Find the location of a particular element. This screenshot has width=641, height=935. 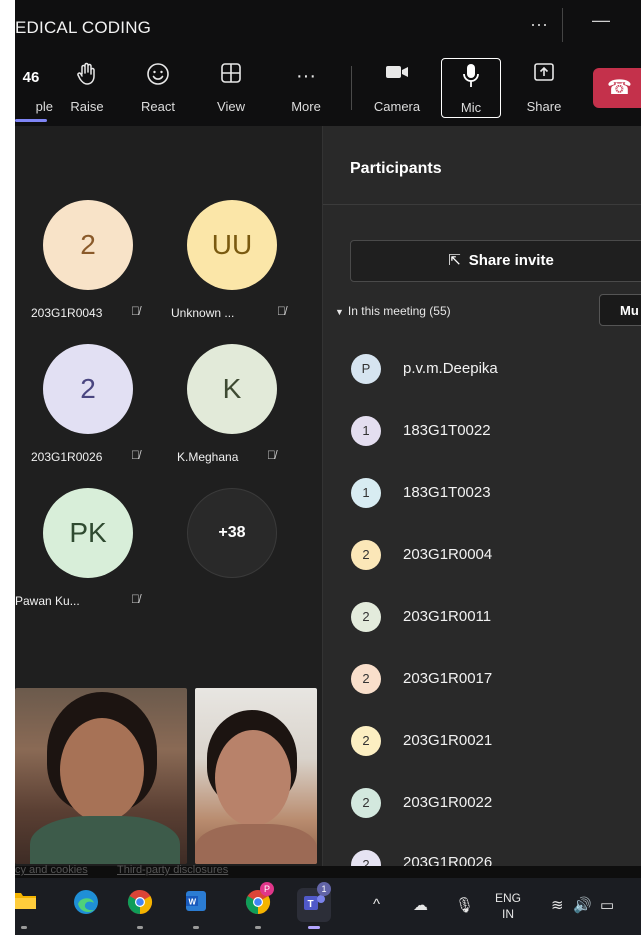

leave-call-button: ☎ is located at coordinates (617, 88).